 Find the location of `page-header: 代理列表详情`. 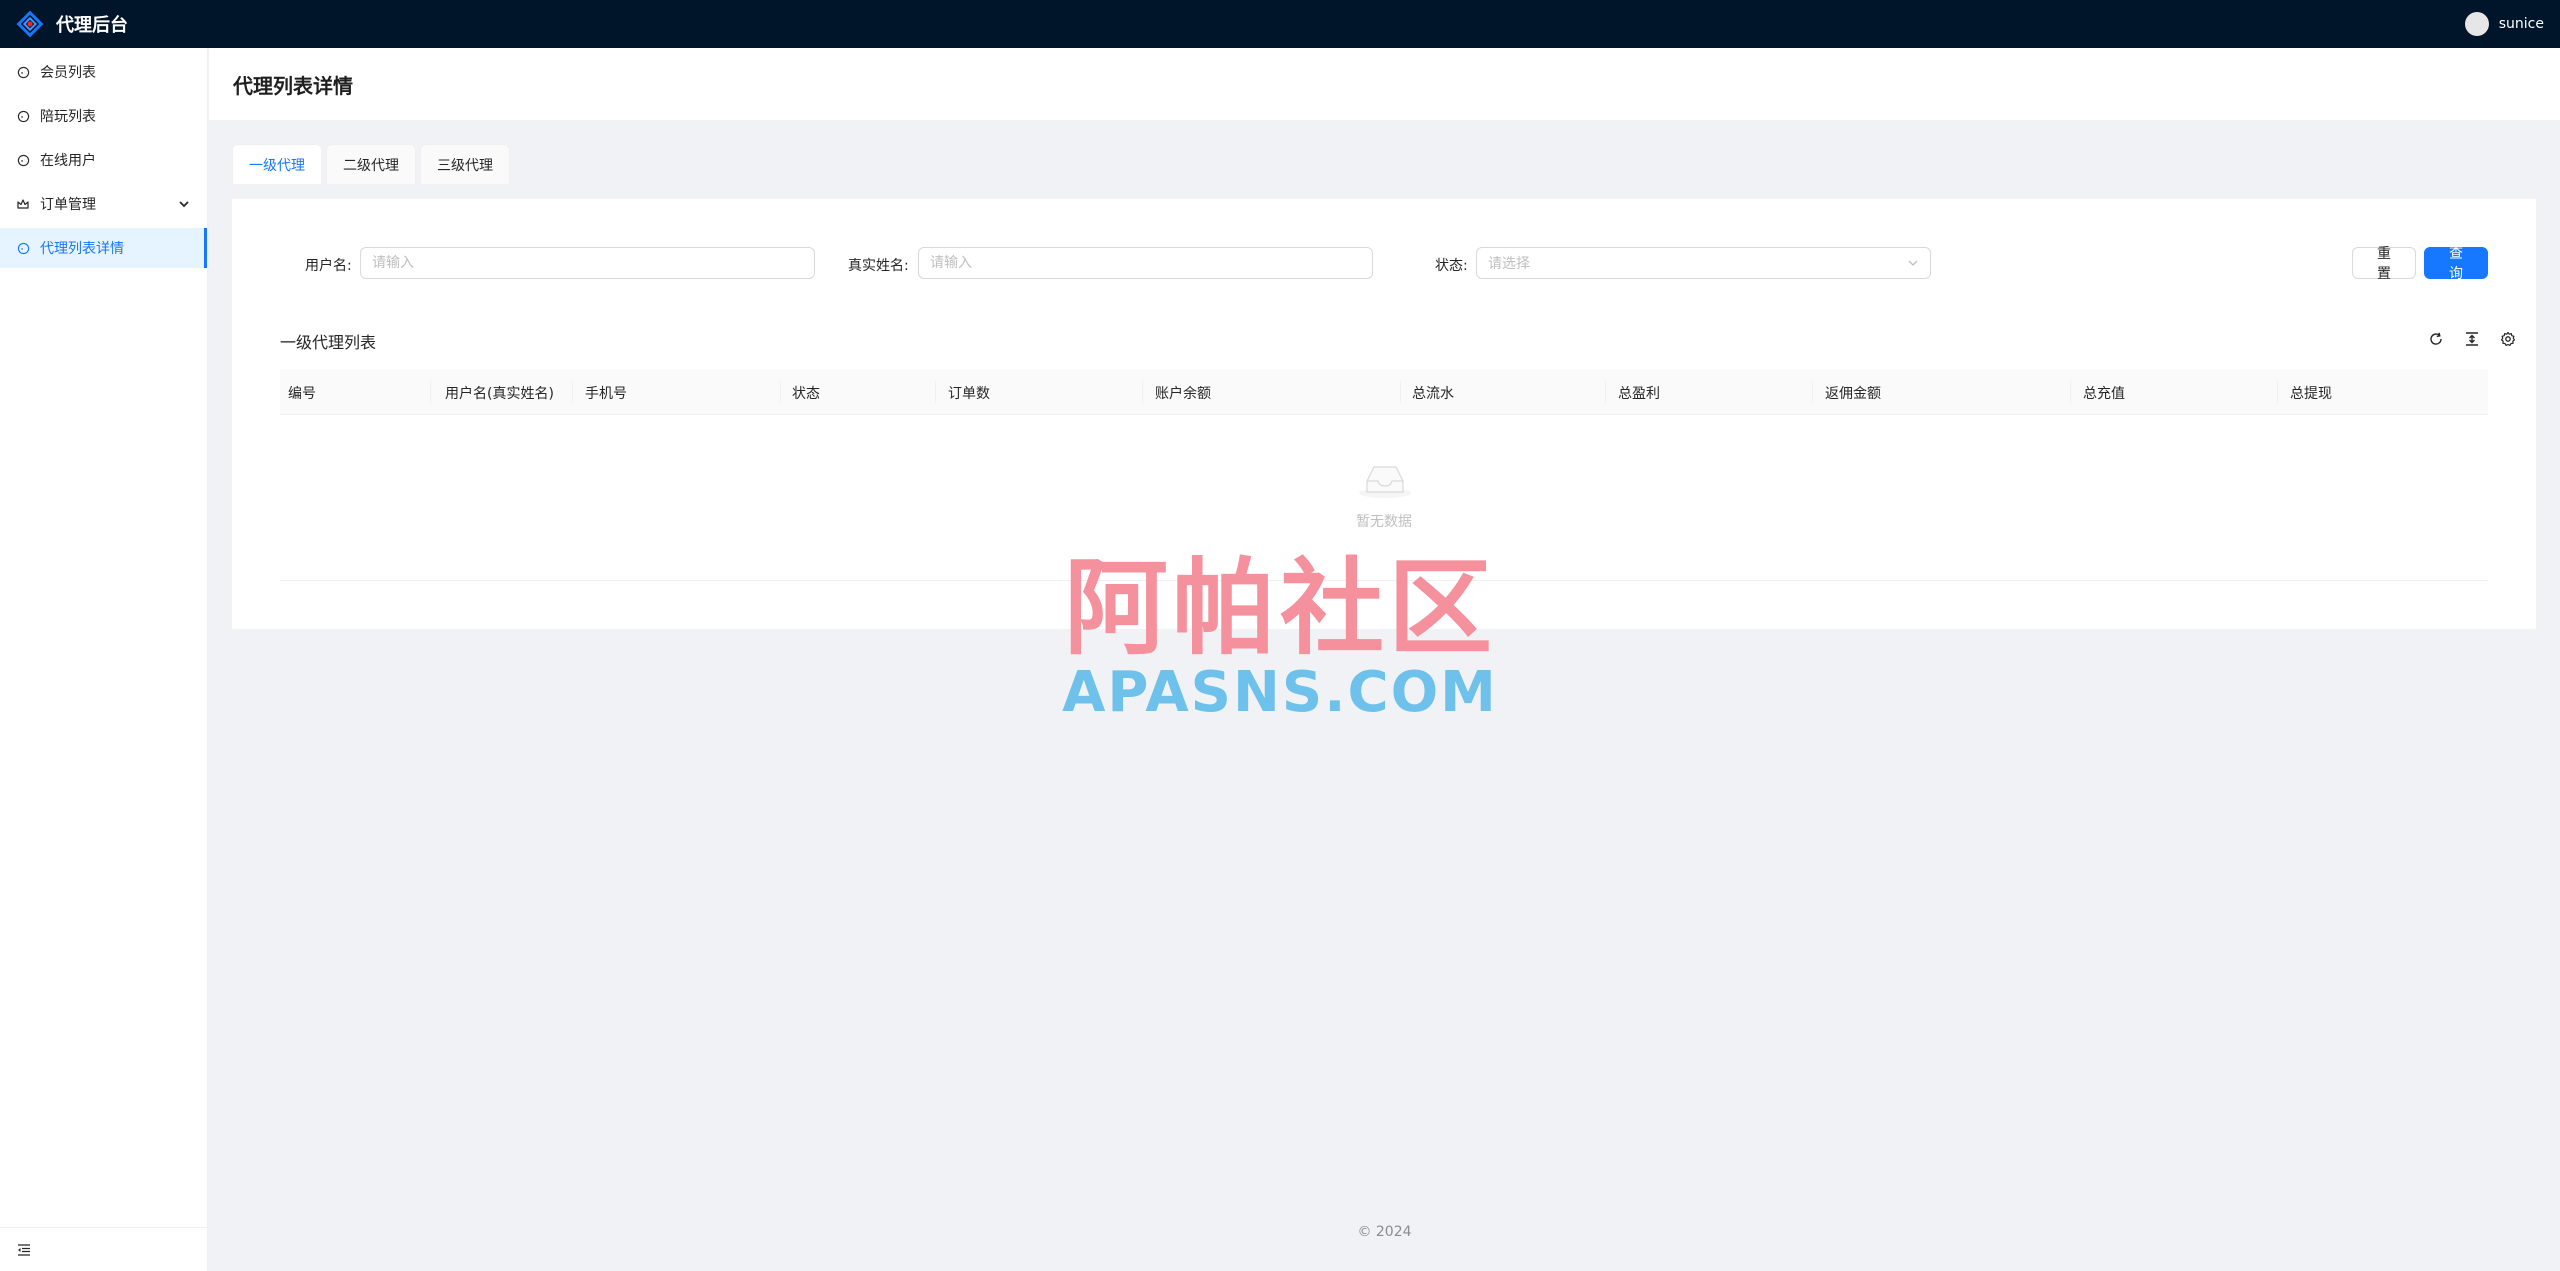

page-header: 代理列表详情 is located at coordinates (1384, 84).